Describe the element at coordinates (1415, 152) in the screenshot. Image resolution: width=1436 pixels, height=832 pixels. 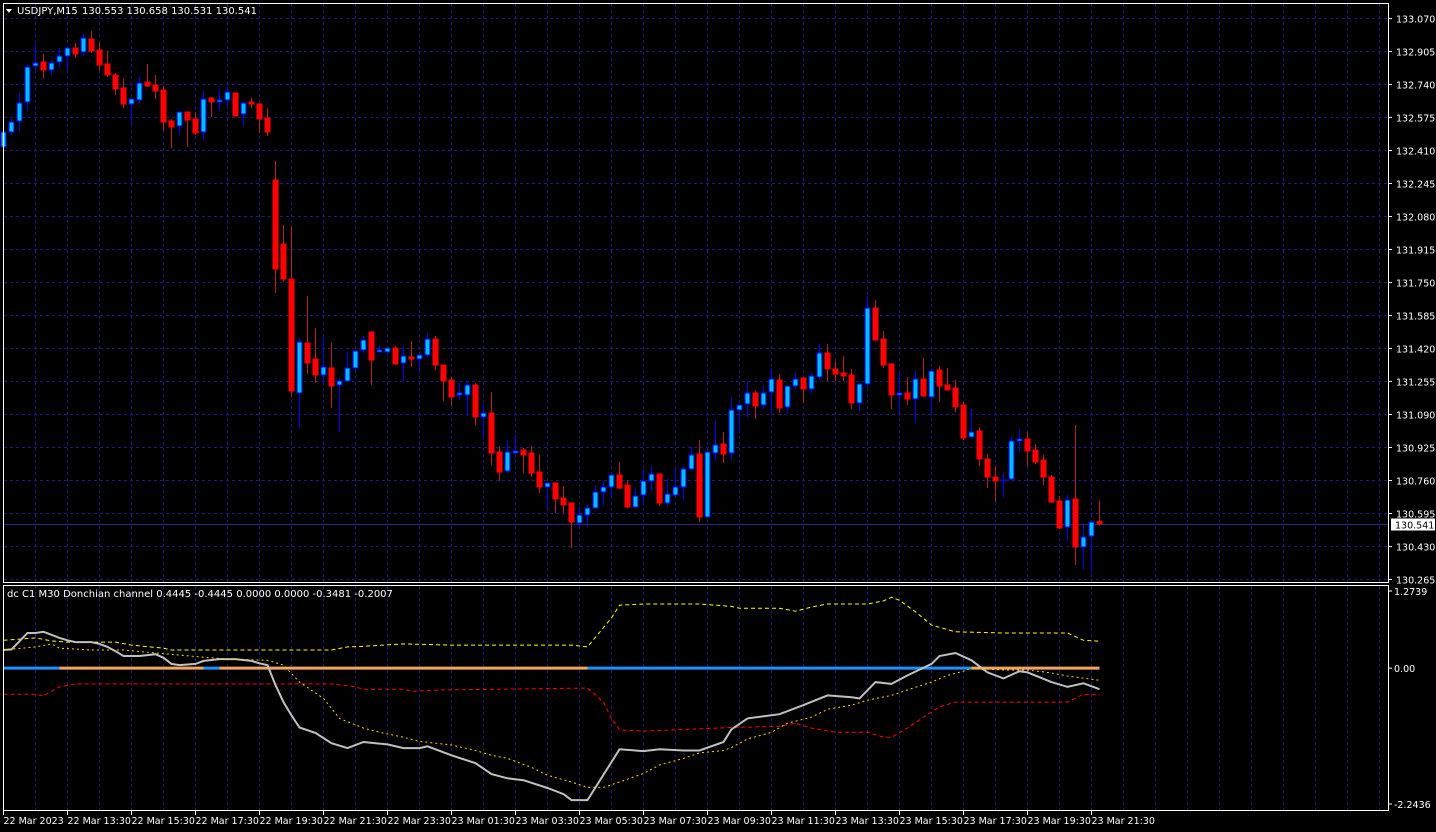
I see `price-label: 132.410` at that location.